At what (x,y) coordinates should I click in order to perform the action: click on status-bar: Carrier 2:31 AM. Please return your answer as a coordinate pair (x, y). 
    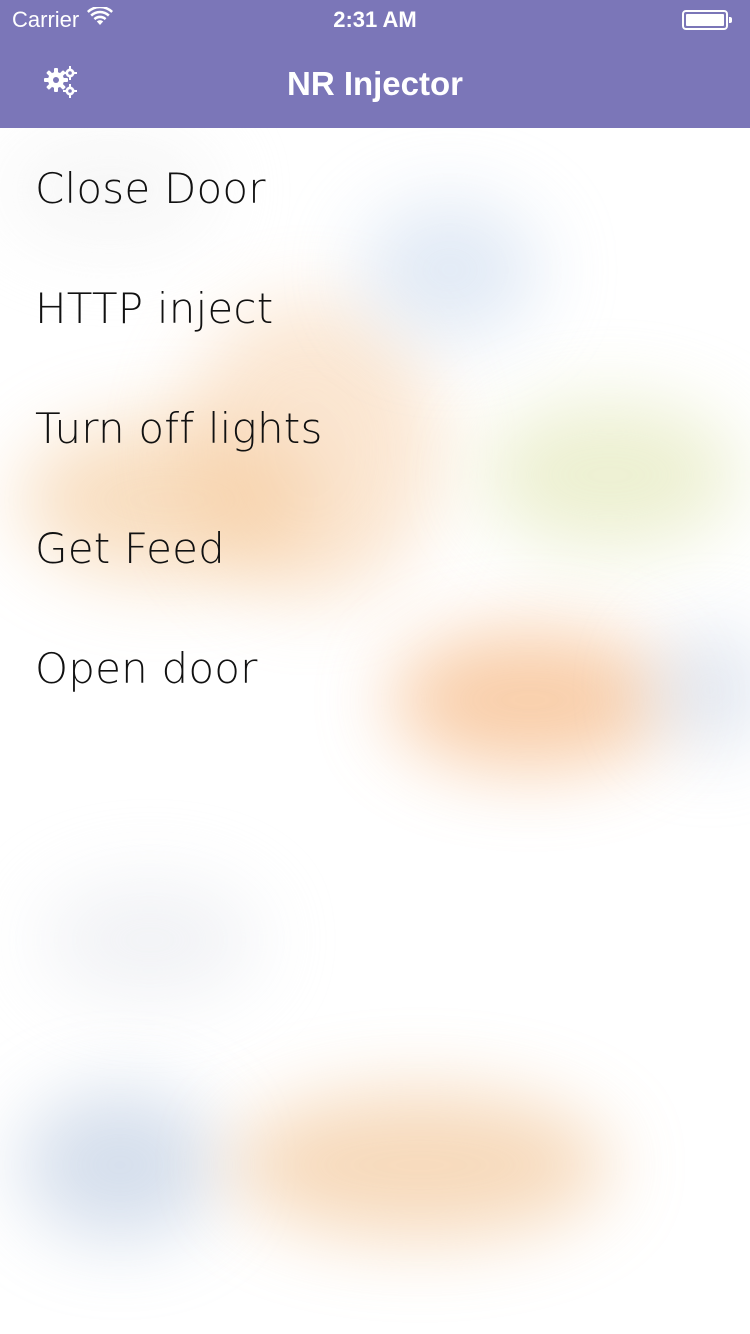
    Looking at the image, I should click on (375, 20).